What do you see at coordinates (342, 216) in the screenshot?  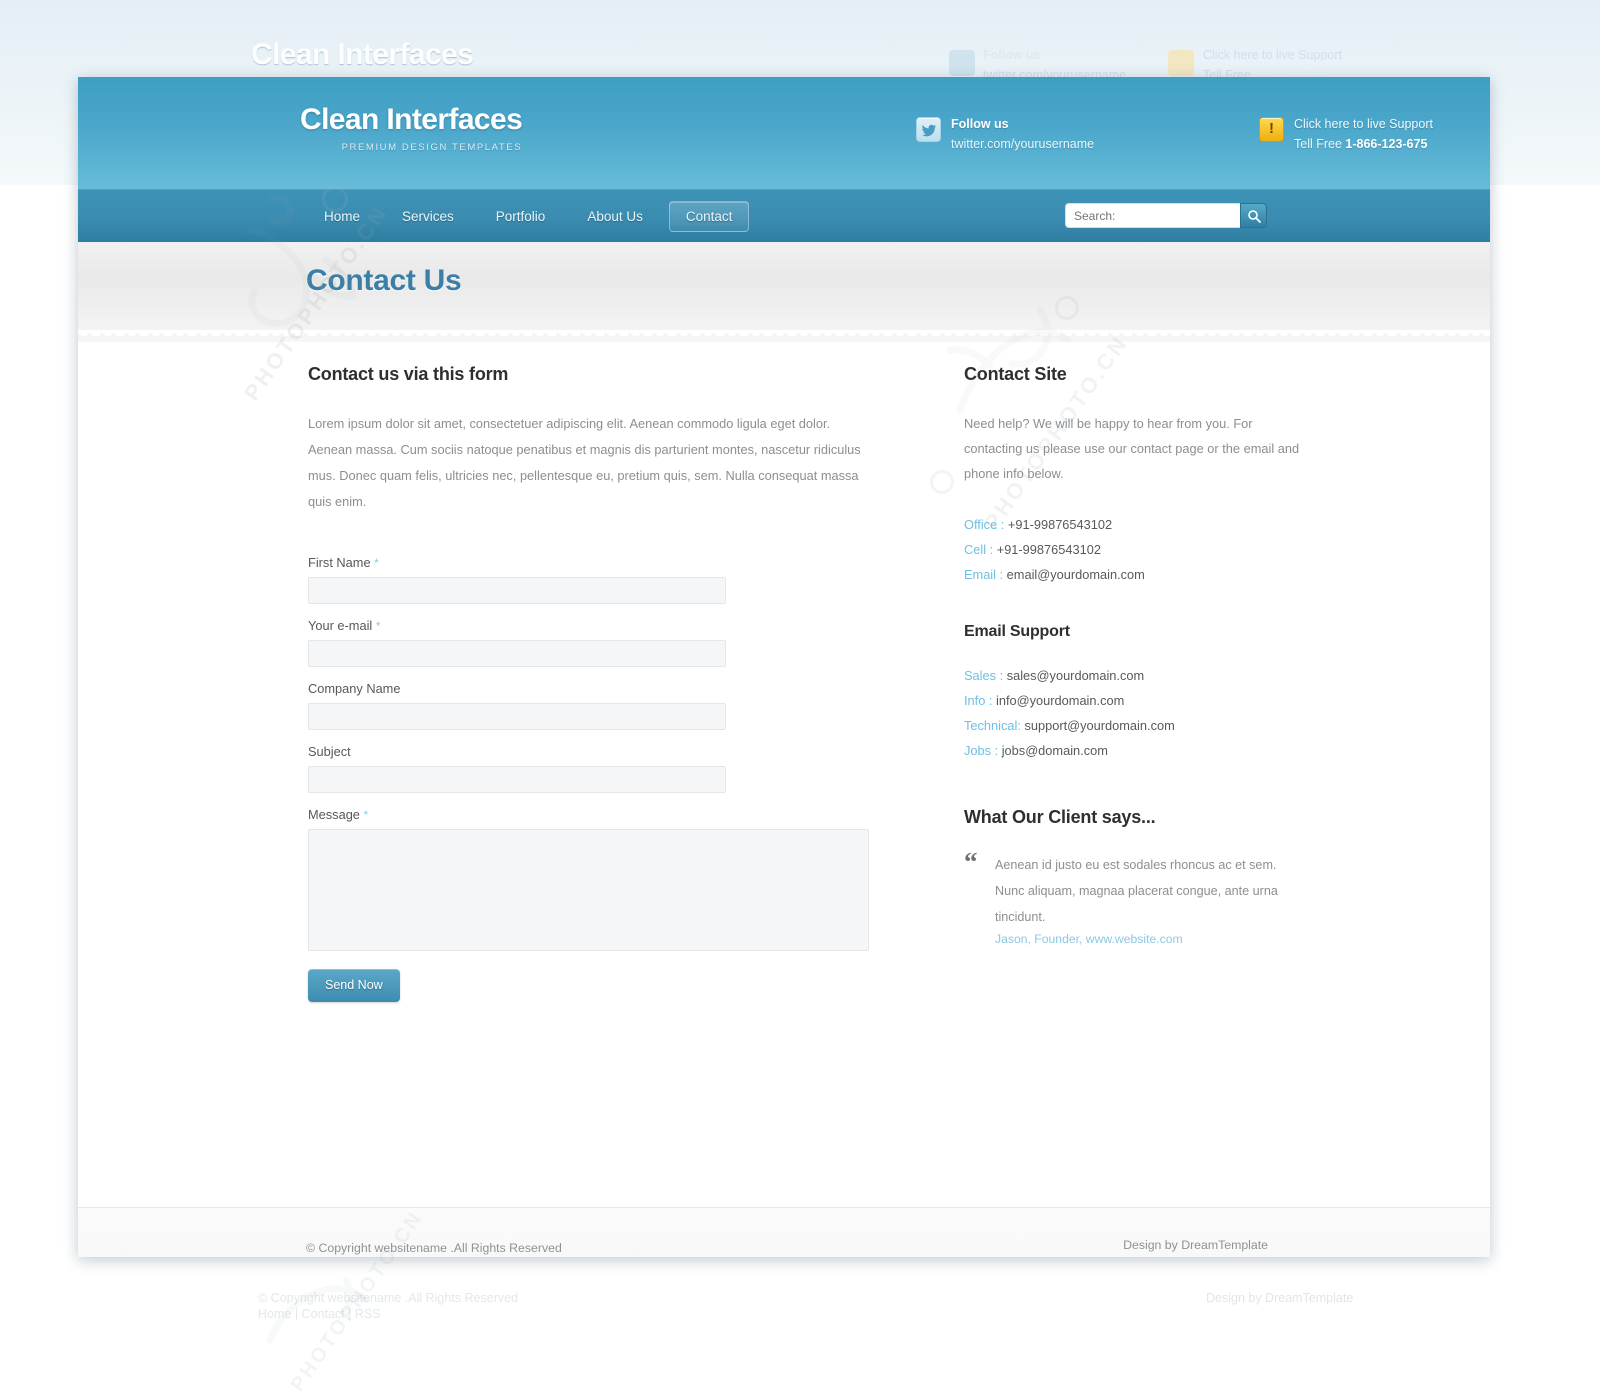 I see `nav-item-home: Home` at bounding box center [342, 216].